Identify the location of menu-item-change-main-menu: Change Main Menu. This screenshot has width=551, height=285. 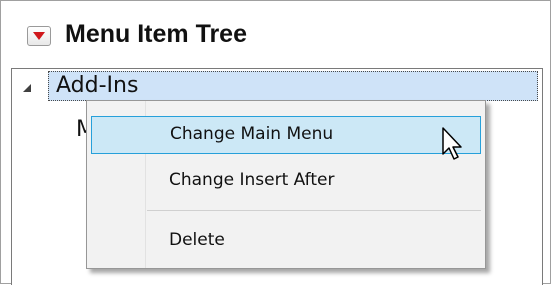
(286, 135).